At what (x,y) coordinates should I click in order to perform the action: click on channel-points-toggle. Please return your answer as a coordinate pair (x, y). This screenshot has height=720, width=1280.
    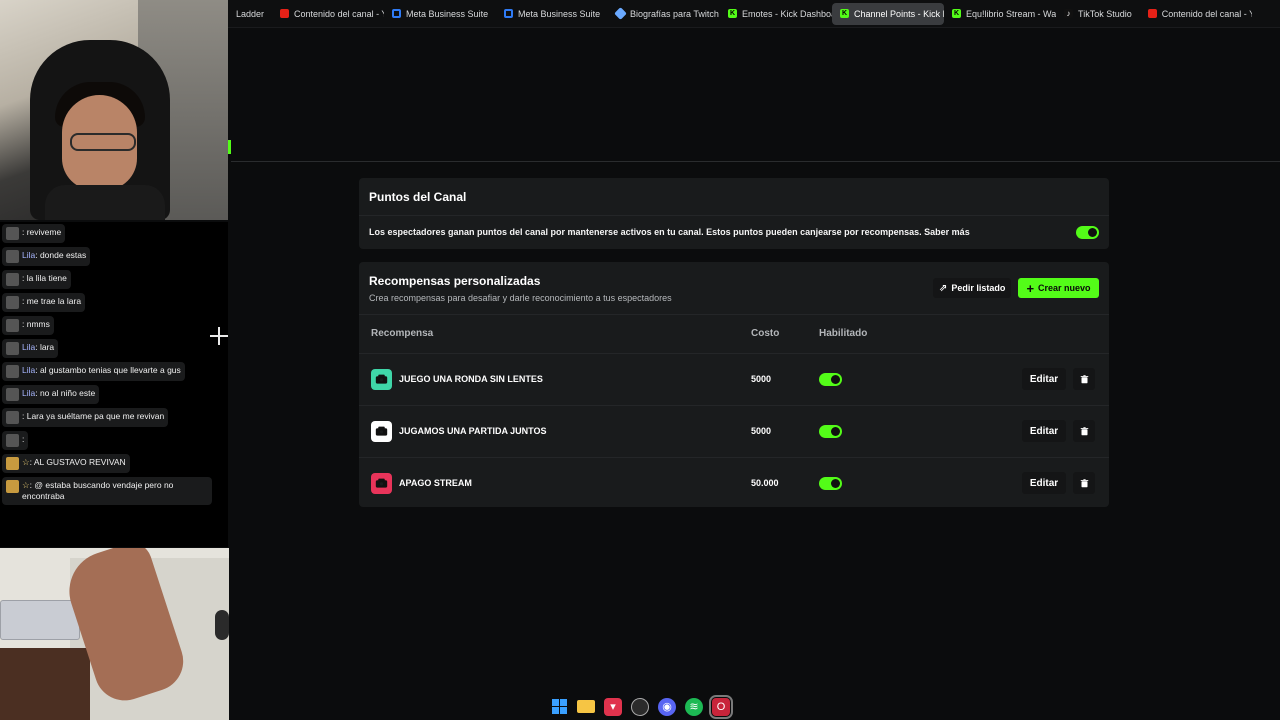
    Looking at the image, I should click on (1087, 232).